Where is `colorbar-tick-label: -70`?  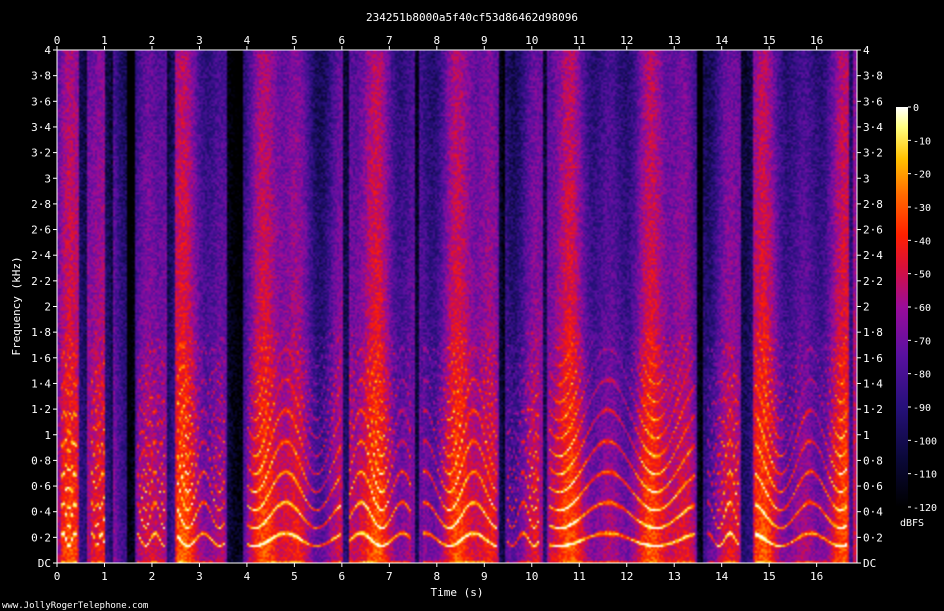 colorbar-tick-label: -70 is located at coordinates (922, 341).